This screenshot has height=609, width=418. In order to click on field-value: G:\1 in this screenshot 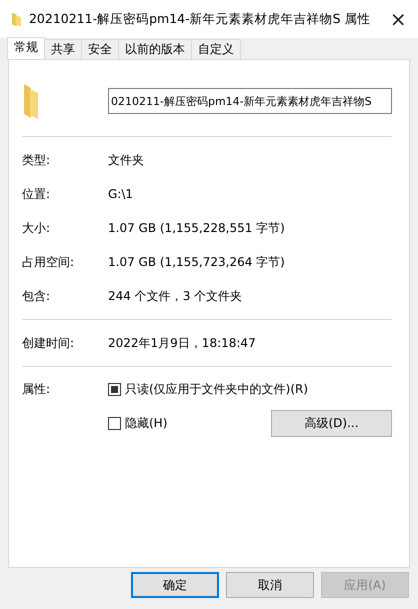, I will do `click(121, 194)`.